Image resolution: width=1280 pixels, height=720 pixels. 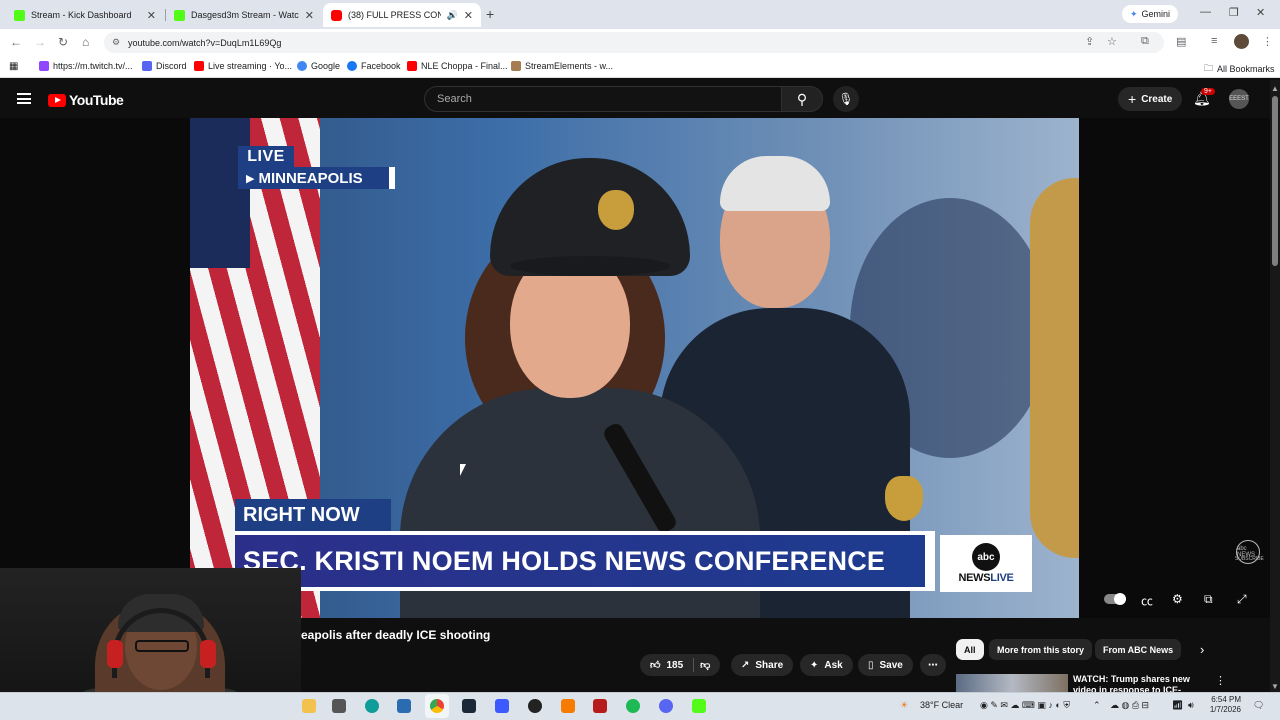 I want to click on media-controls-icon: ≡, so click(x=1214, y=41).